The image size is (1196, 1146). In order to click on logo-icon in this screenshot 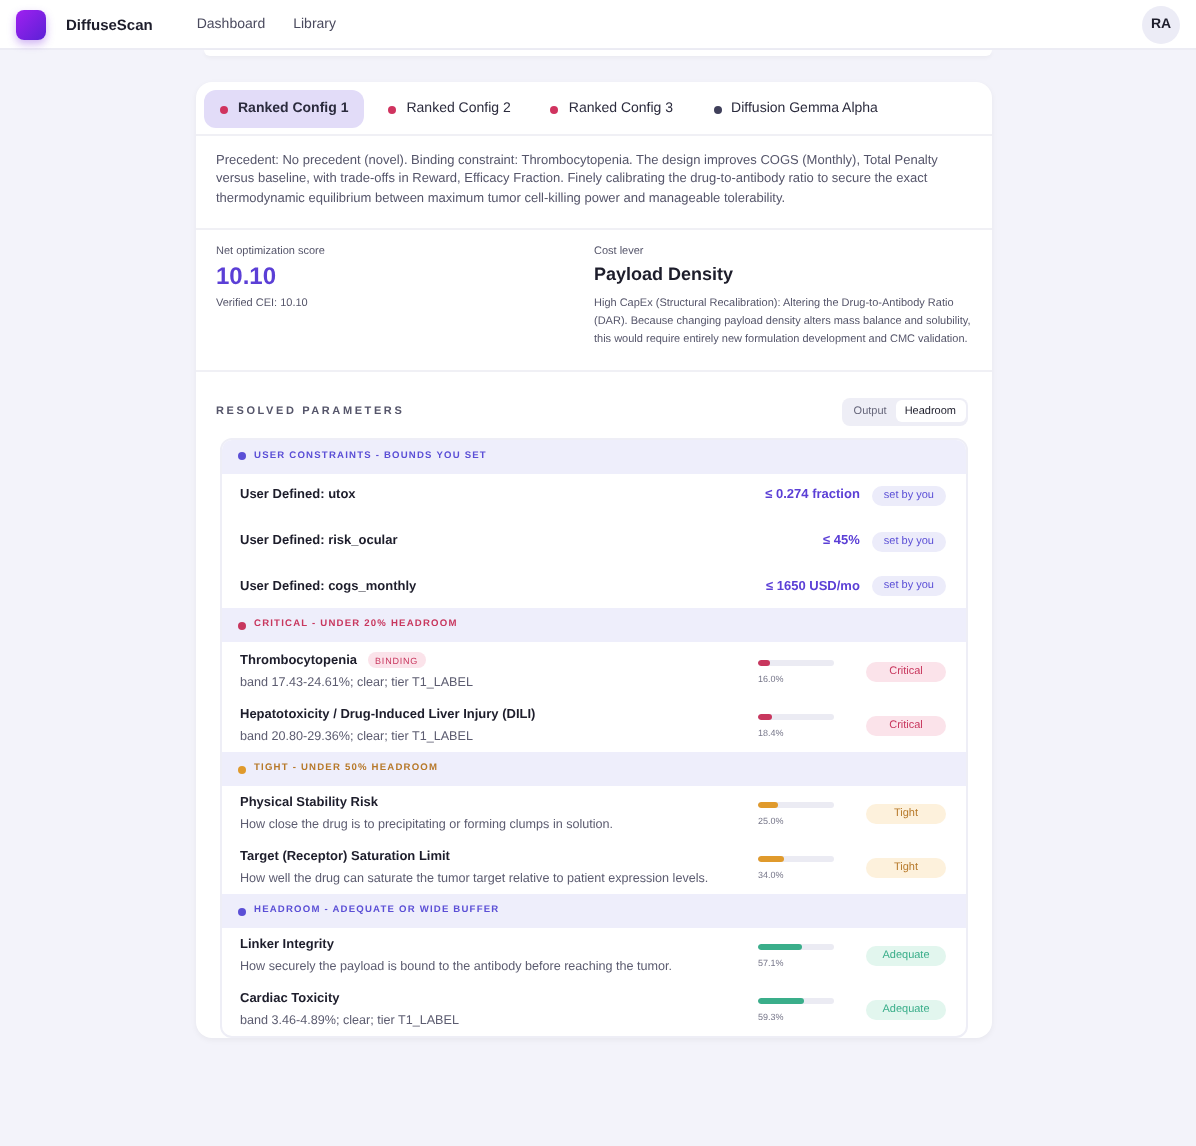, I will do `click(31, 24)`.